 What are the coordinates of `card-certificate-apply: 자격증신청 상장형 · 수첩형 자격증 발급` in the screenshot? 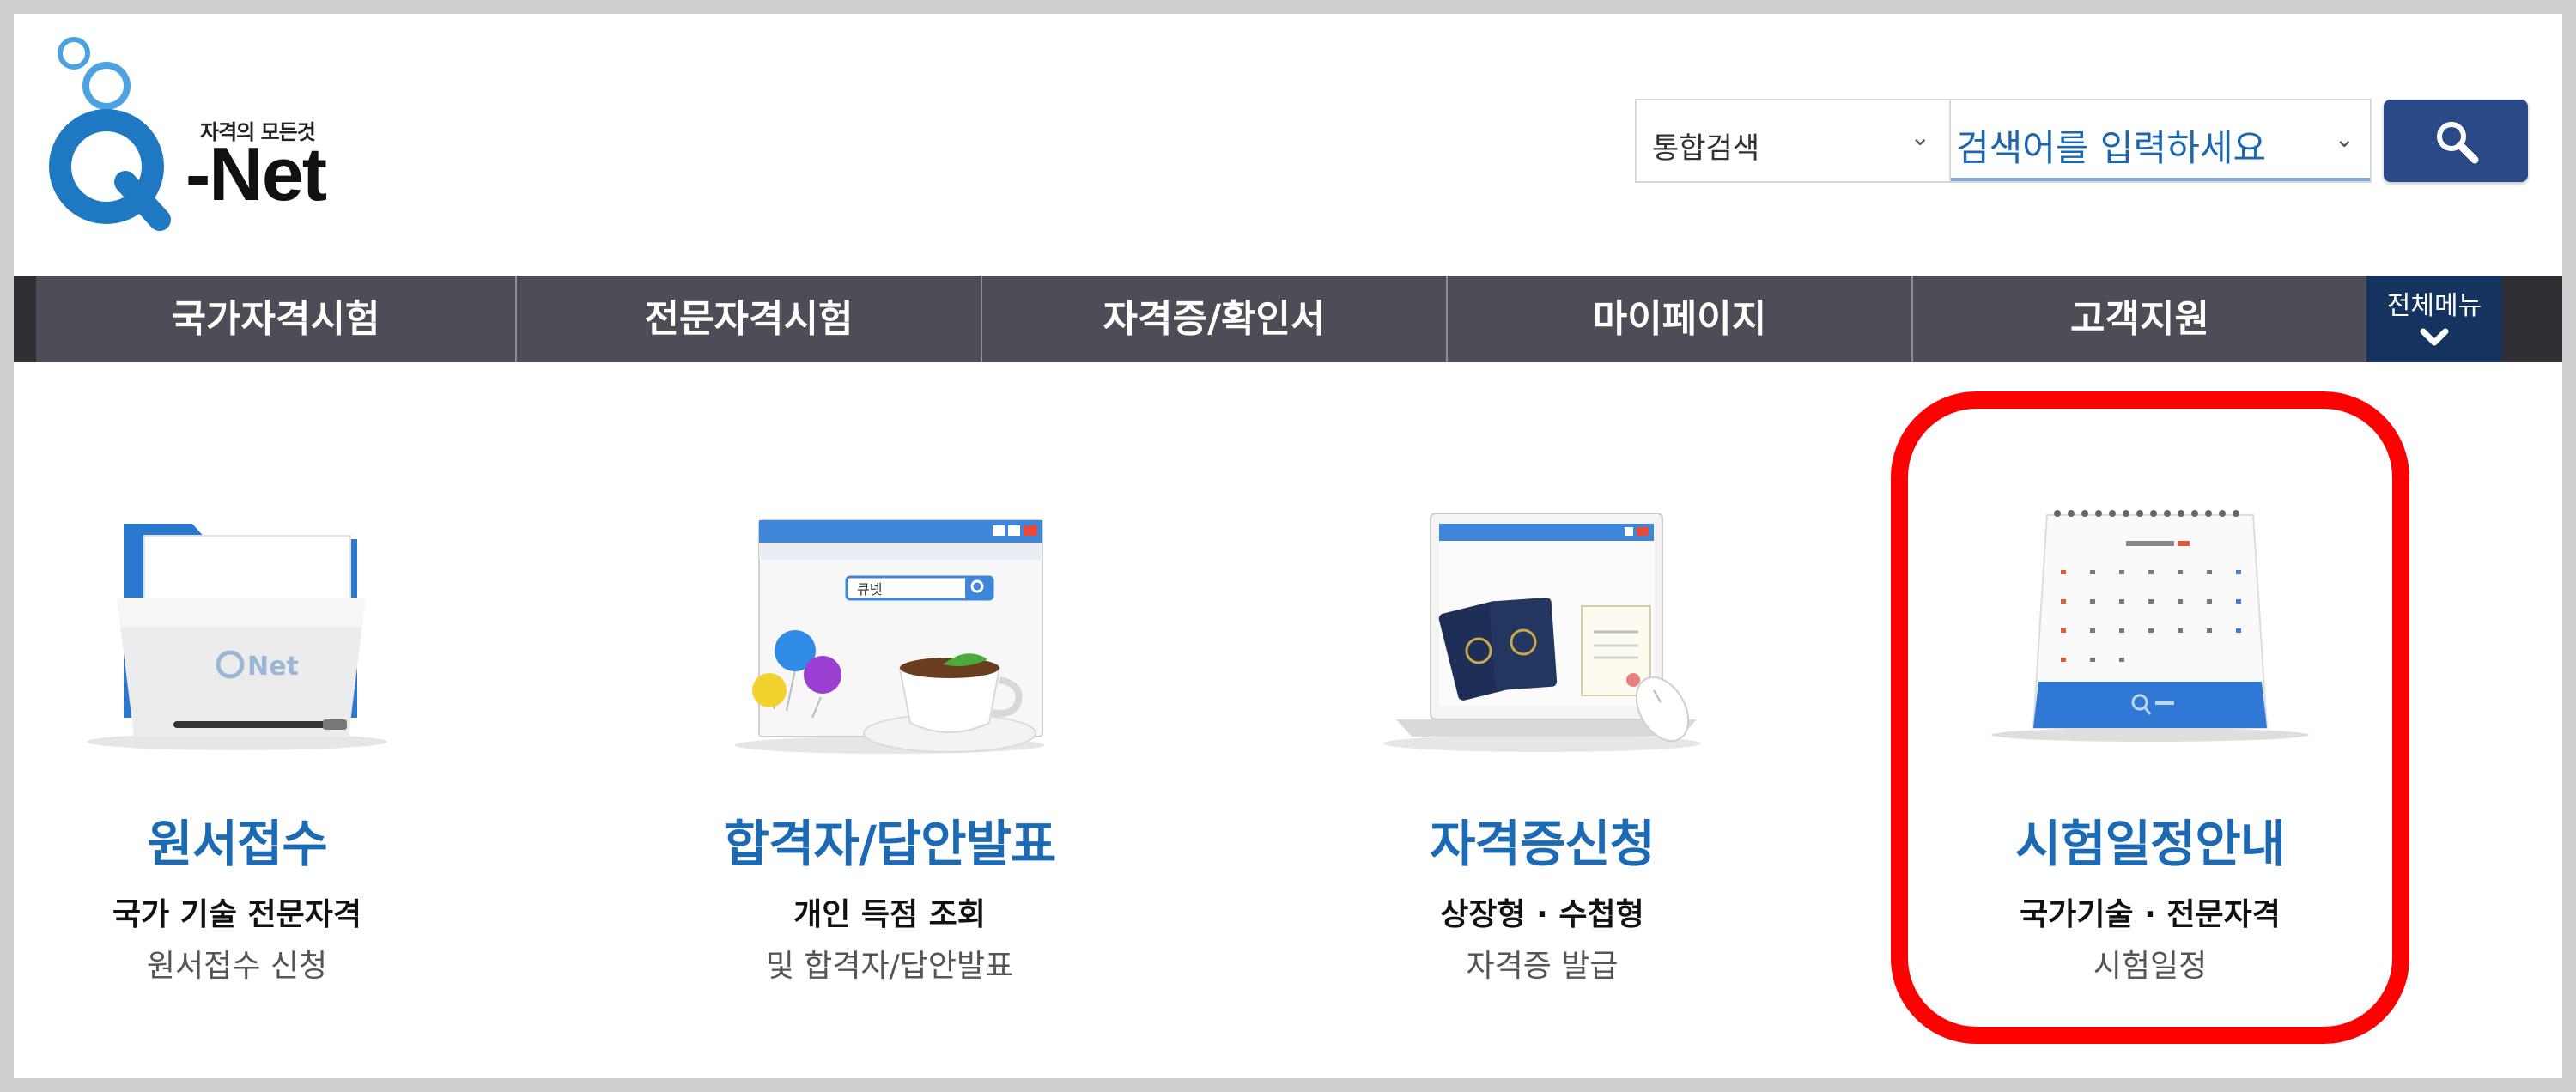 It's located at (1542, 744).